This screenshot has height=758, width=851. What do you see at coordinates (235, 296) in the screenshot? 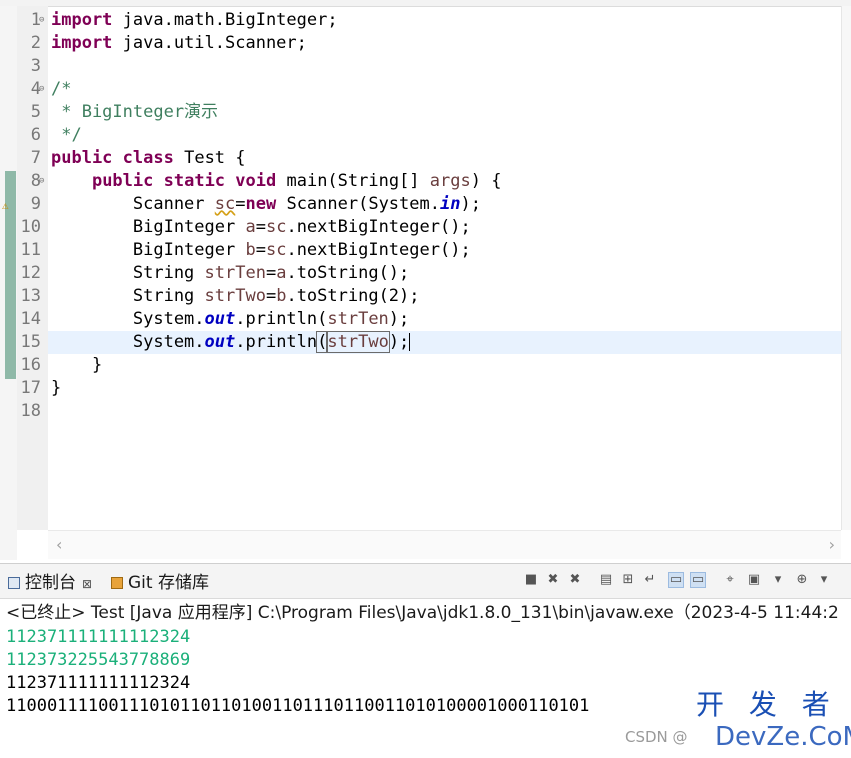
I see `code-text: String strTwo=b.toString(2);` at bounding box center [235, 296].